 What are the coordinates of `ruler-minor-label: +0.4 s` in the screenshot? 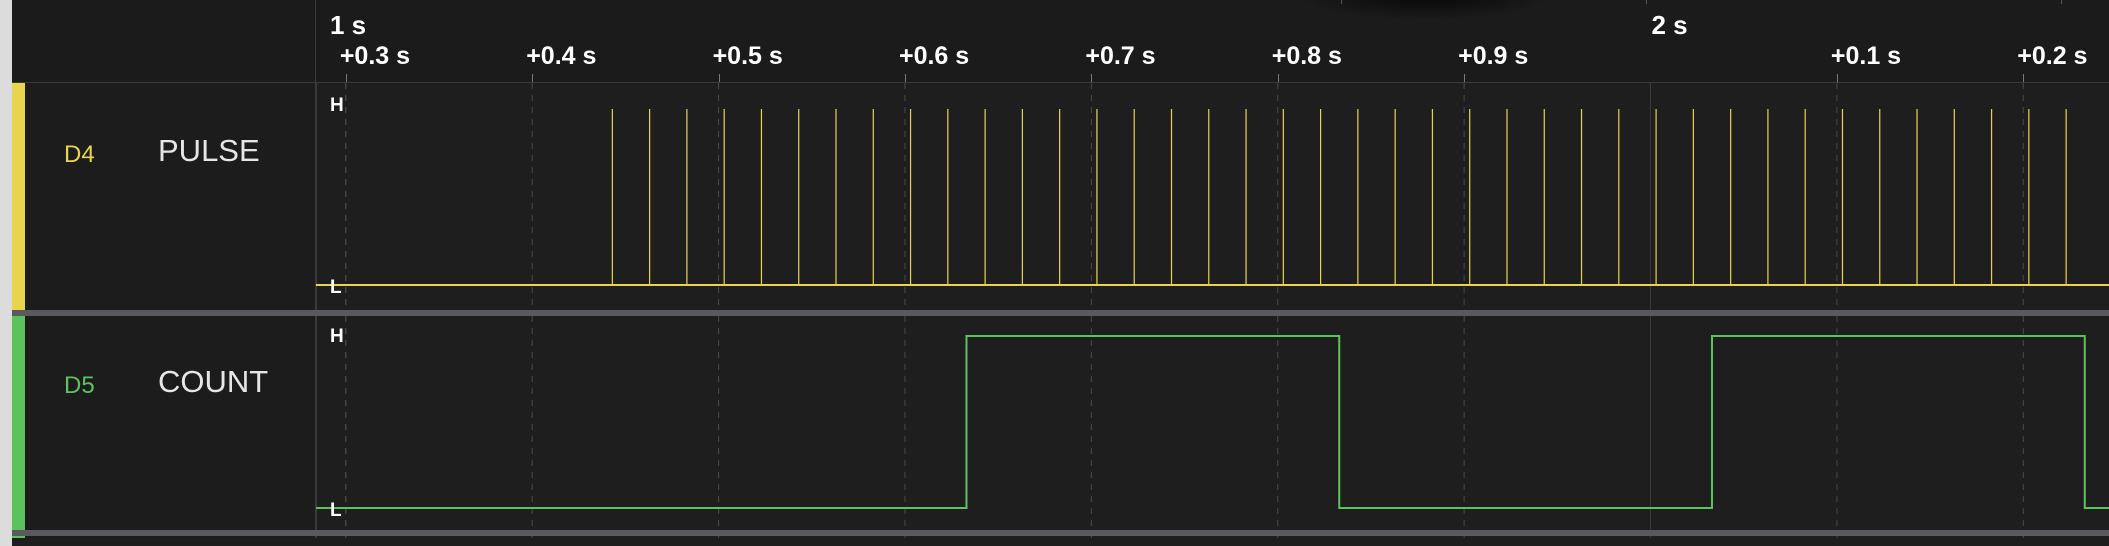 It's located at (561, 56).